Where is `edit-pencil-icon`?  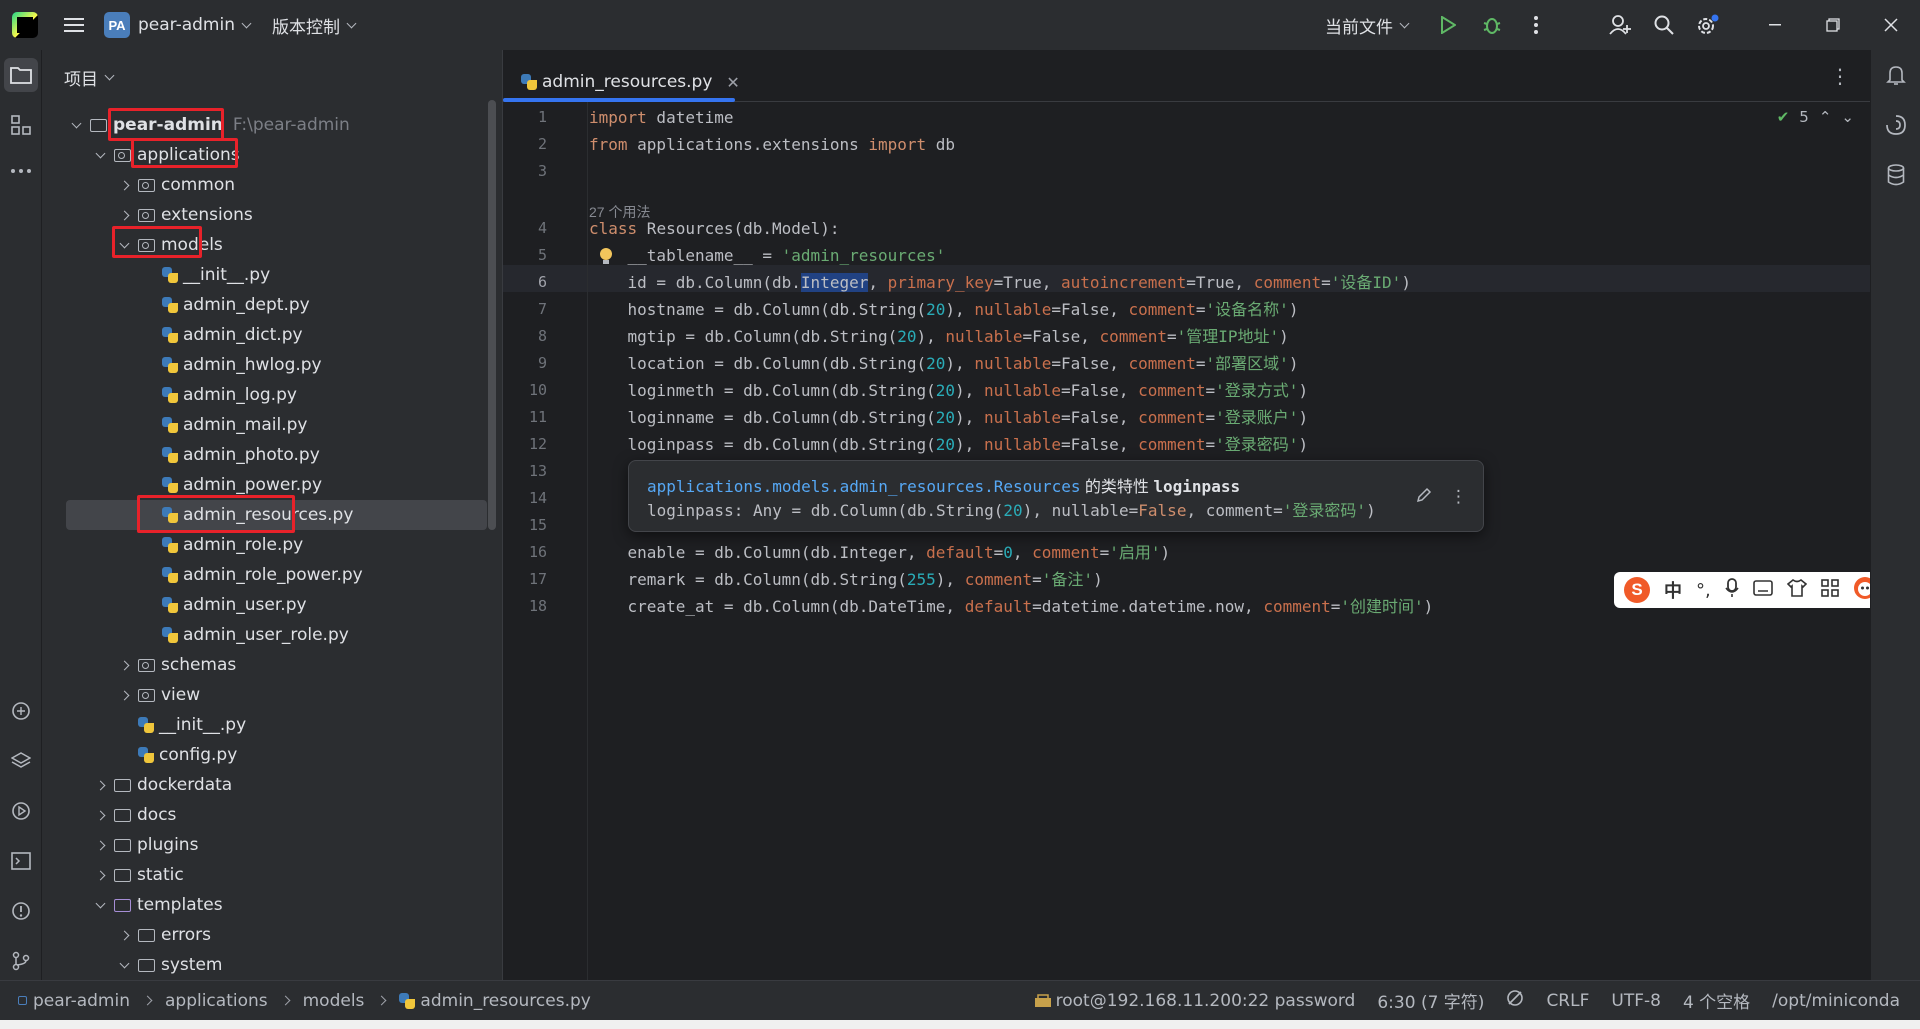 edit-pencil-icon is located at coordinates (1424, 497).